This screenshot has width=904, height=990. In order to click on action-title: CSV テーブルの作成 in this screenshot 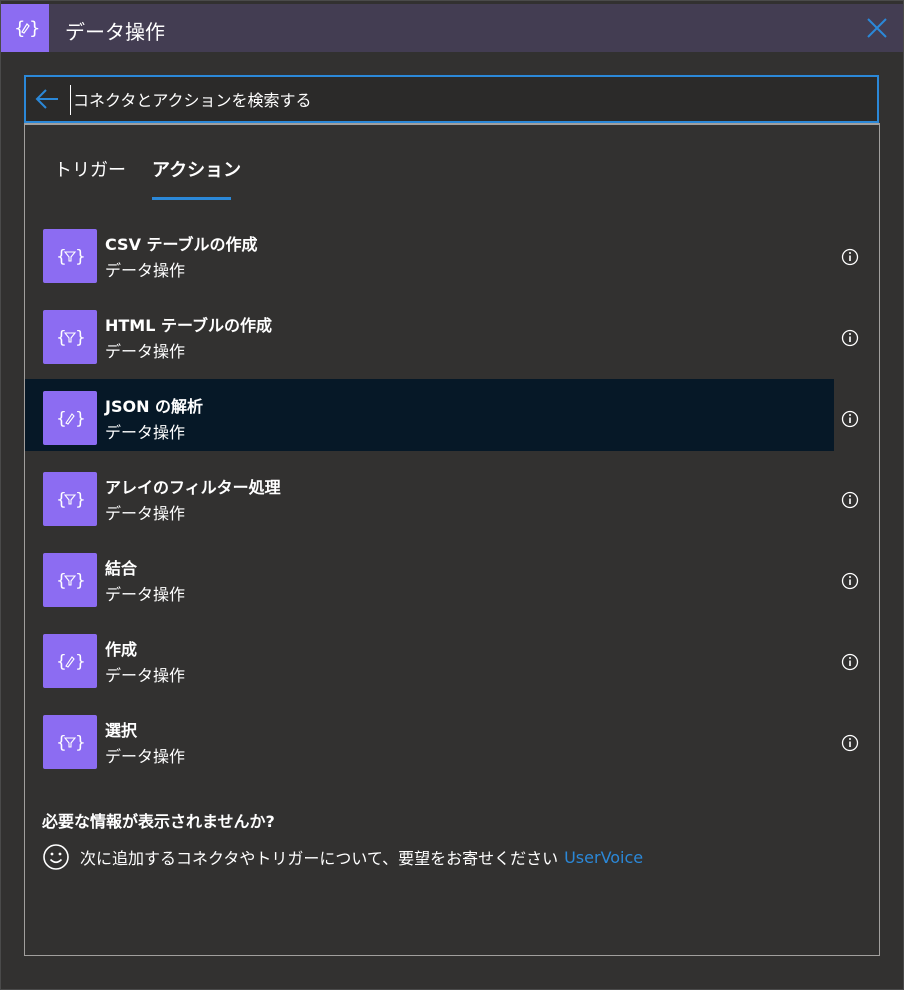, I will do `click(181, 244)`.